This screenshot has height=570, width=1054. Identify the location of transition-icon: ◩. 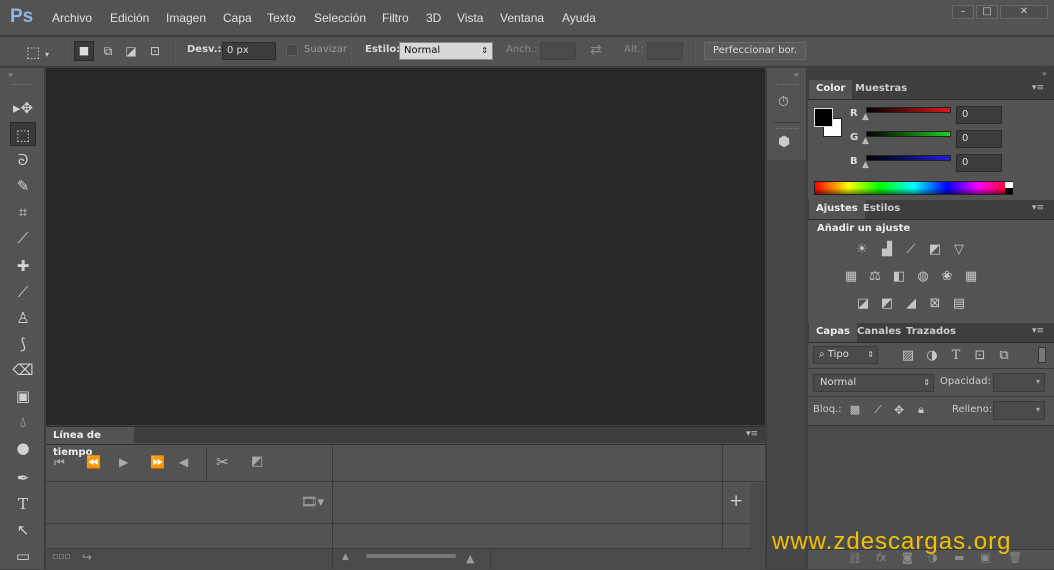
(257, 461).